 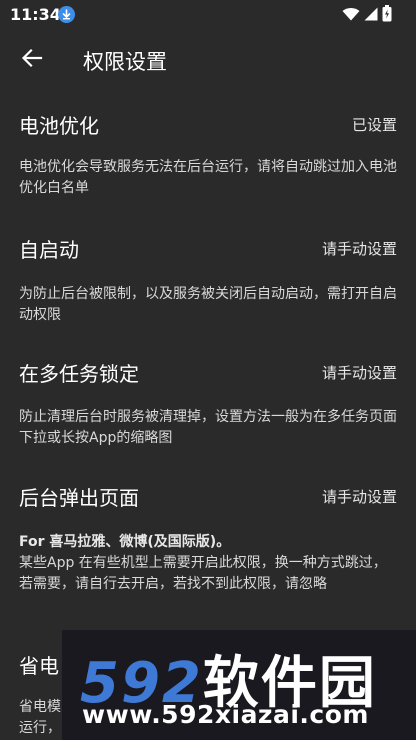 I want to click on arrow-back-icon, so click(x=32, y=60).